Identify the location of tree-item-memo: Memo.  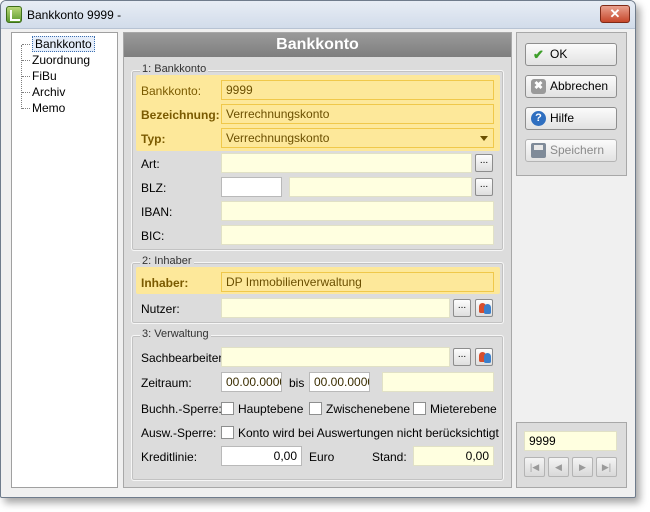
(43, 108).